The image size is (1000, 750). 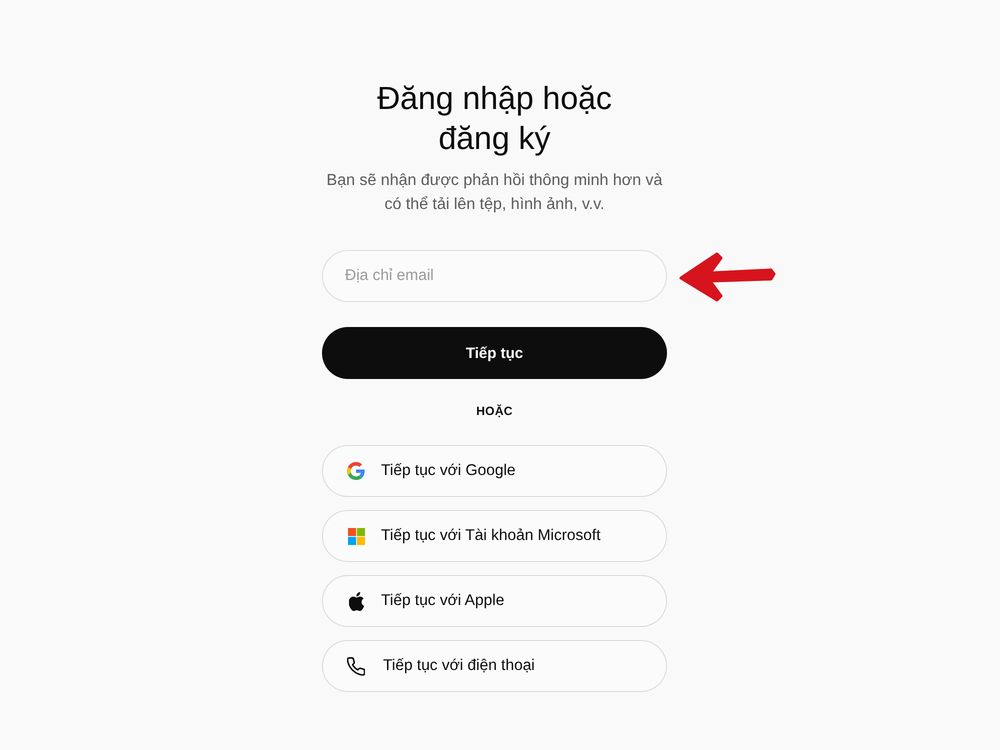 I want to click on divider-text: HOẶC, so click(x=494, y=411).